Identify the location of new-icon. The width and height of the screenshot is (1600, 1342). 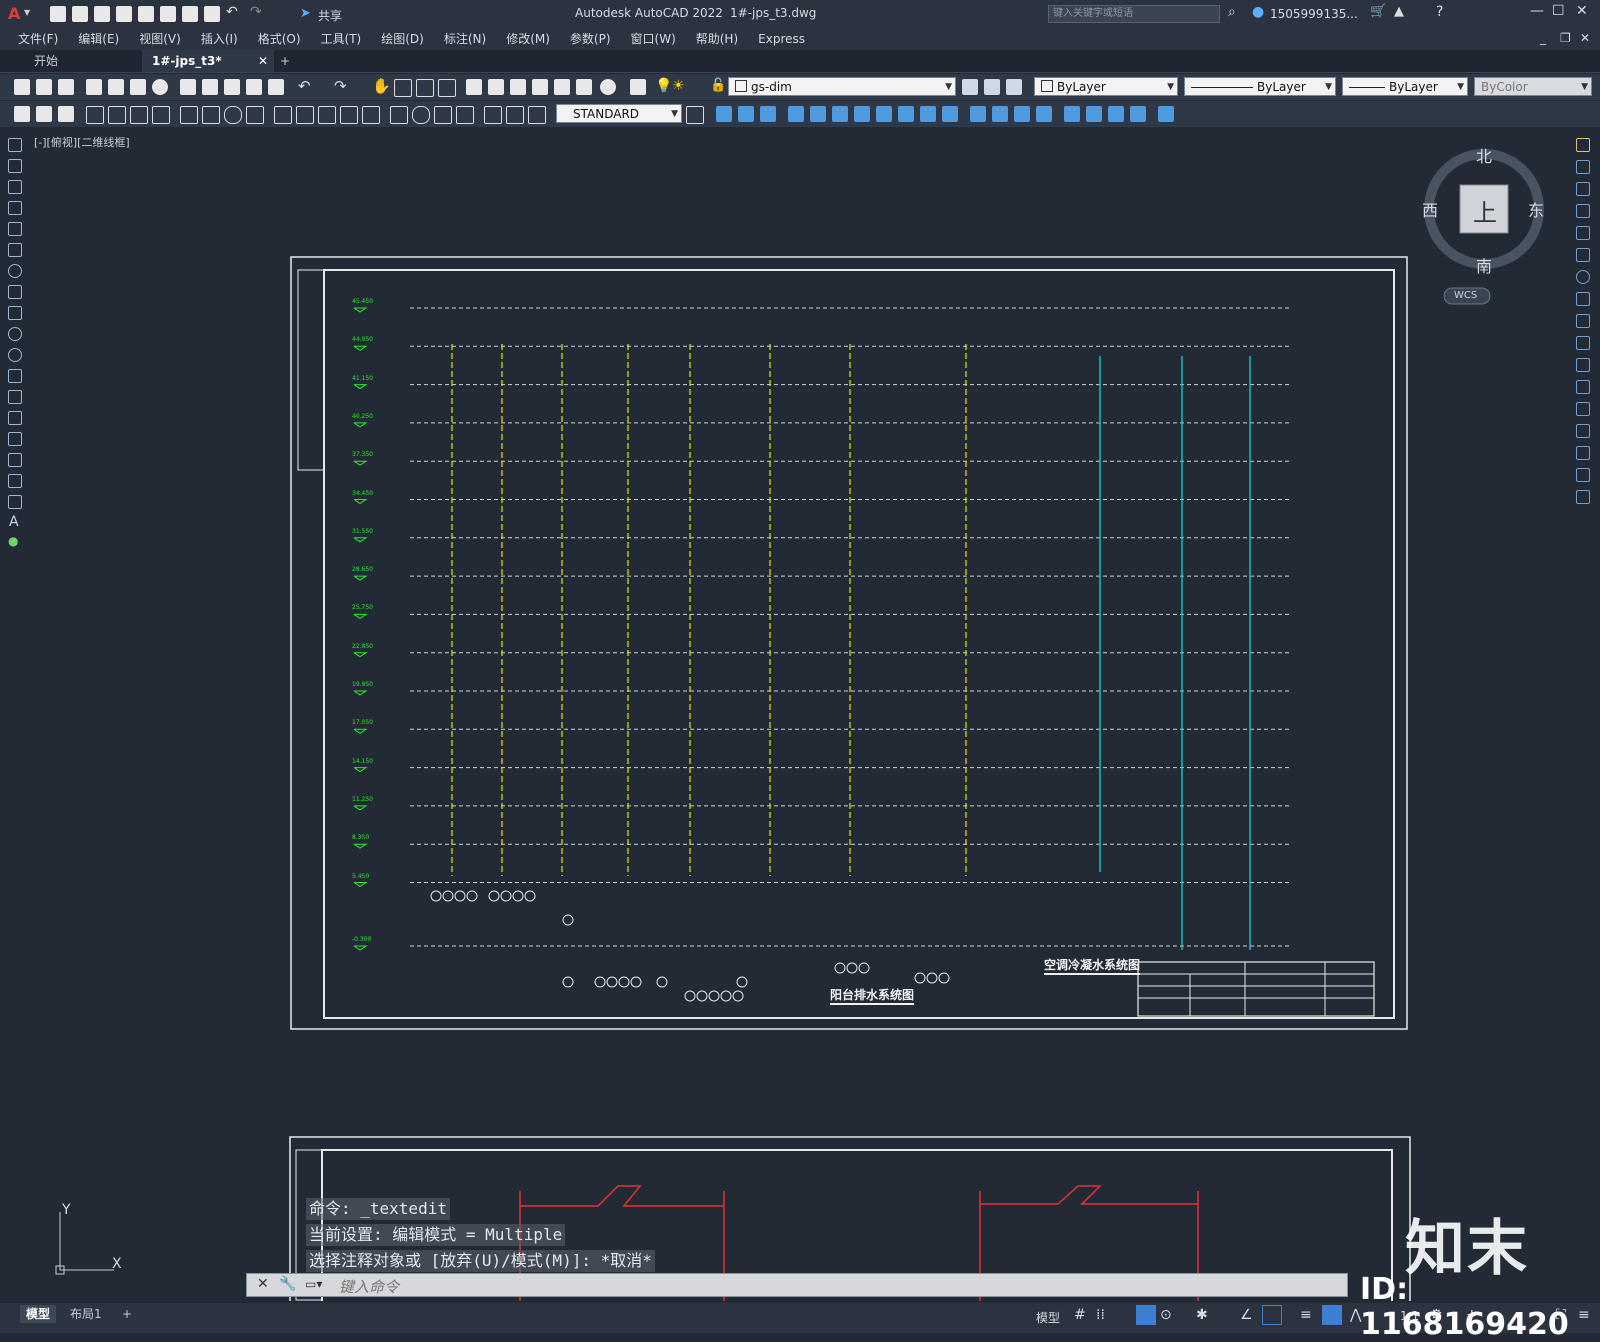
(58, 14).